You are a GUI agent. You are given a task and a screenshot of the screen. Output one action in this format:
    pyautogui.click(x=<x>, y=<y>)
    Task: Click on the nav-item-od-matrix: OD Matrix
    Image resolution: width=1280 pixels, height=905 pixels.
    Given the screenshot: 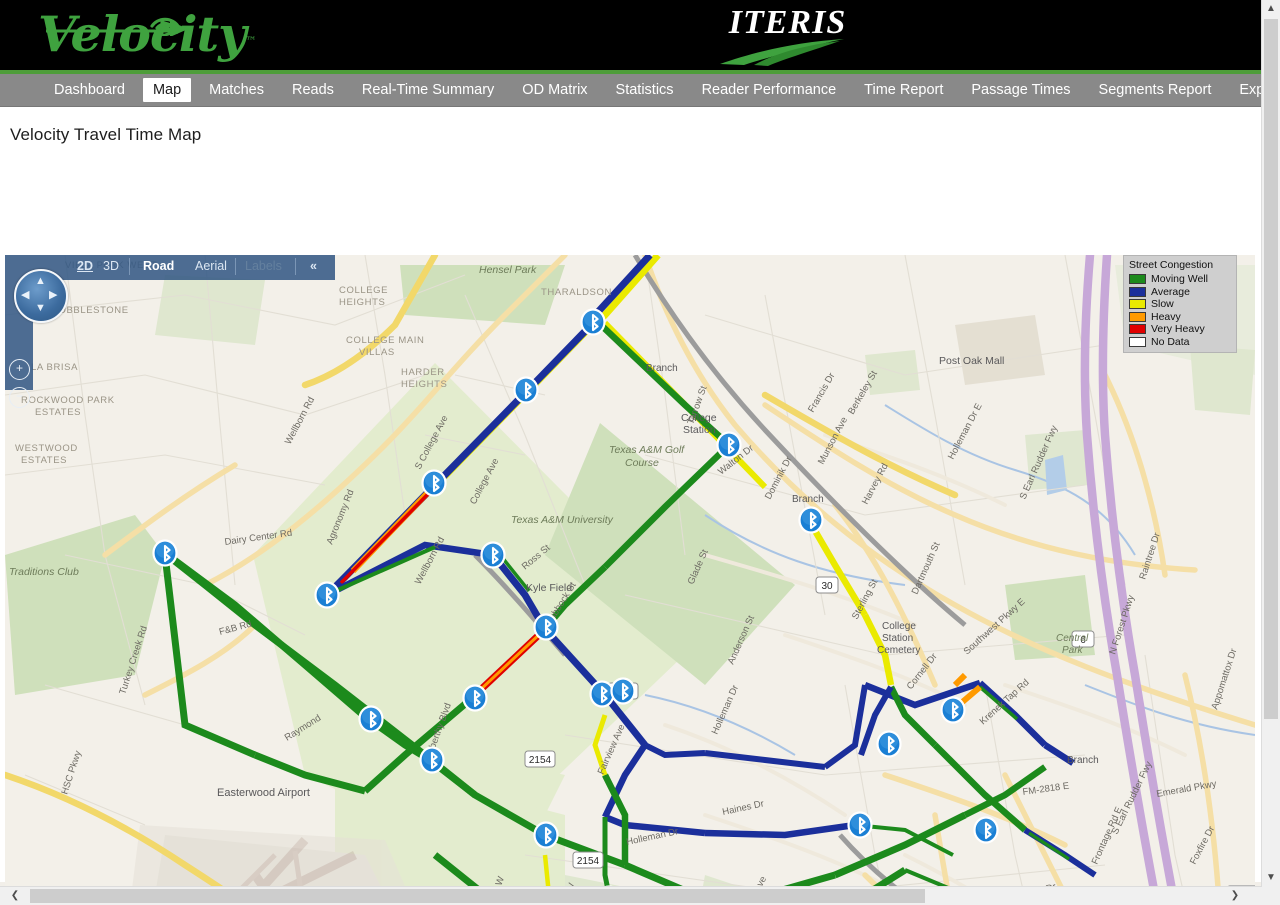 What is the action you would take?
    pyautogui.click(x=554, y=90)
    